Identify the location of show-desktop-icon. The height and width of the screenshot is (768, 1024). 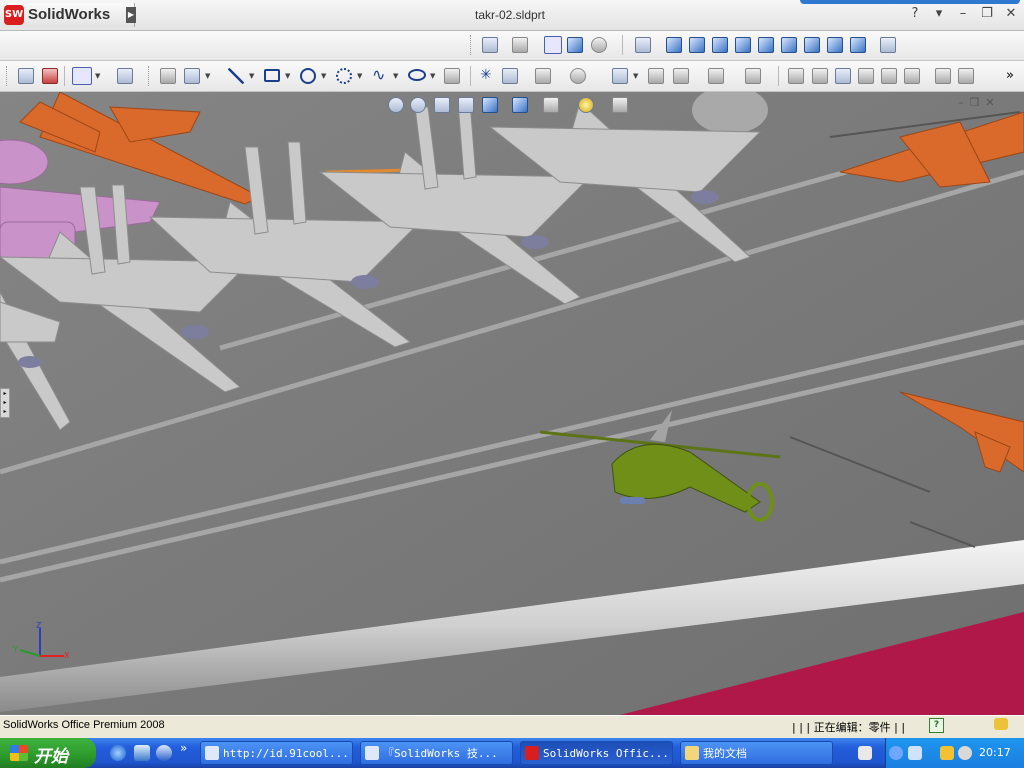
(164, 753).